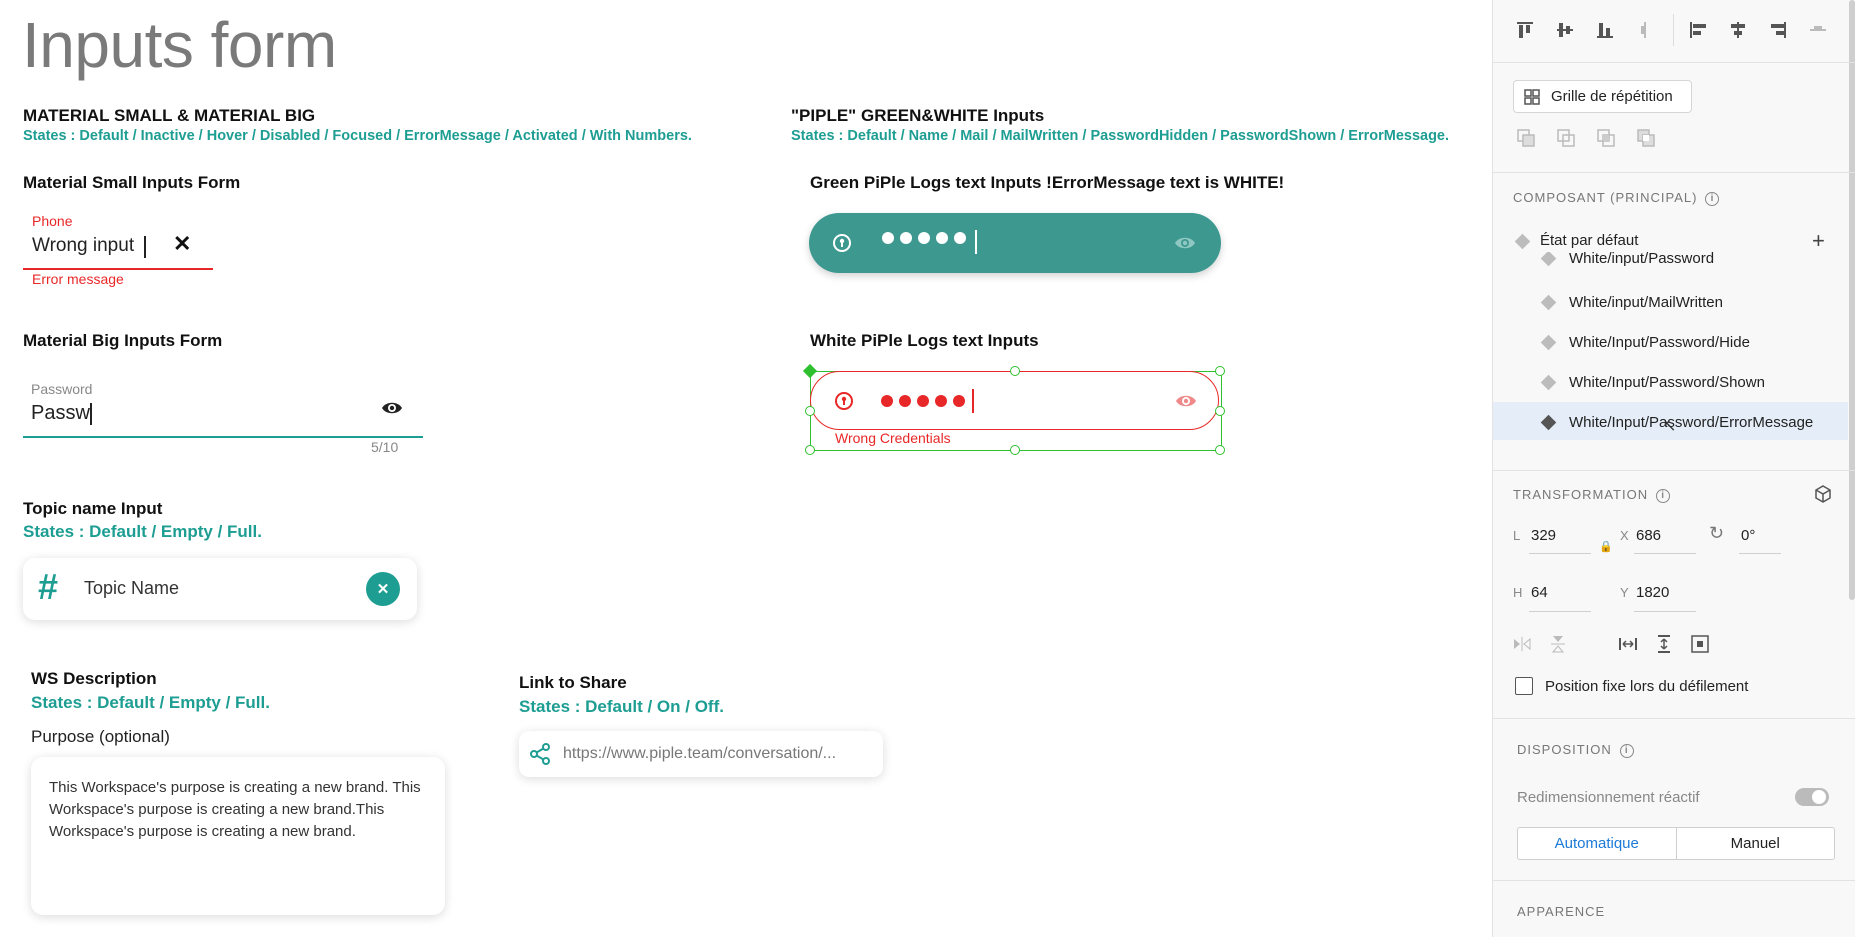 This screenshot has width=1855, height=937. Describe the element at coordinates (810, 371) in the screenshot. I see `selection-handle-origin` at that location.